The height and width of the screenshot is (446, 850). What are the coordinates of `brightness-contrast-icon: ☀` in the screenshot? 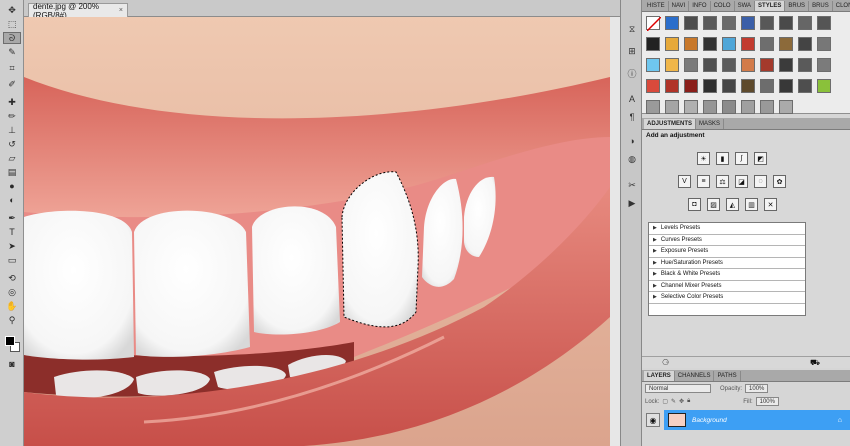 It's located at (703, 158).